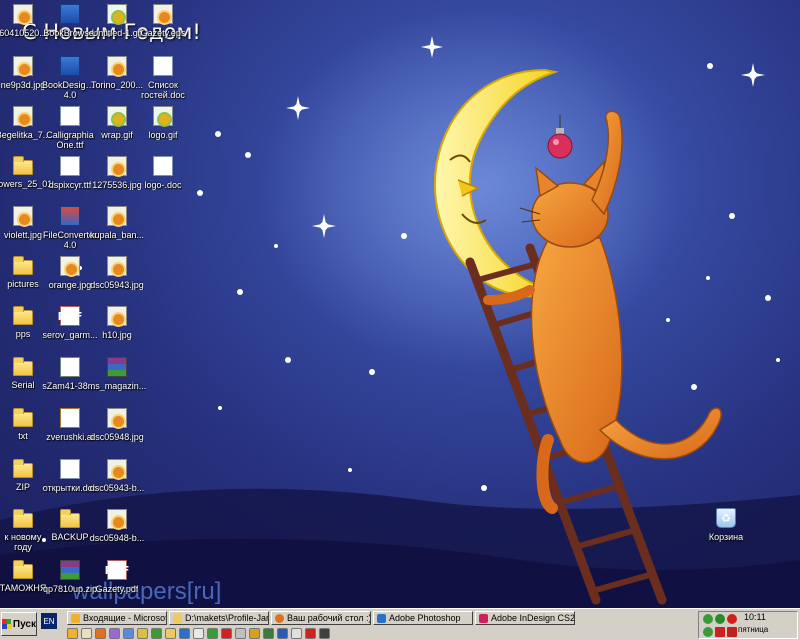 This screenshot has height=640, width=800. Describe the element at coordinates (726, 530) in the screenshot. I see `recycle-bin: ♻ Корзина` at that location.